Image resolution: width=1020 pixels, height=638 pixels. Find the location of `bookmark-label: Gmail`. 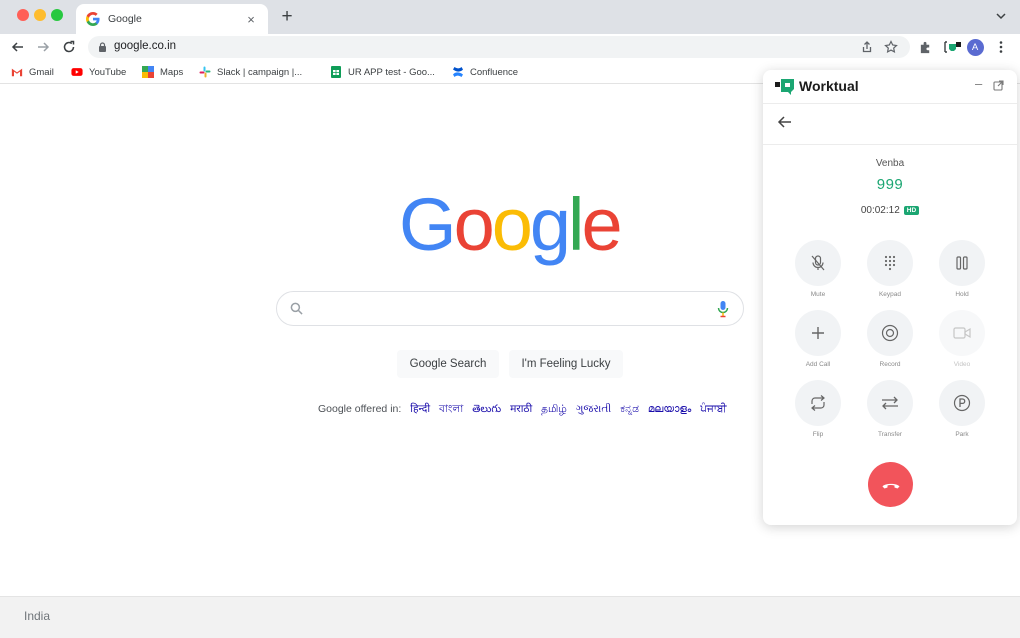

bookmark-label: Gmail is located at coordinates (41, 72).